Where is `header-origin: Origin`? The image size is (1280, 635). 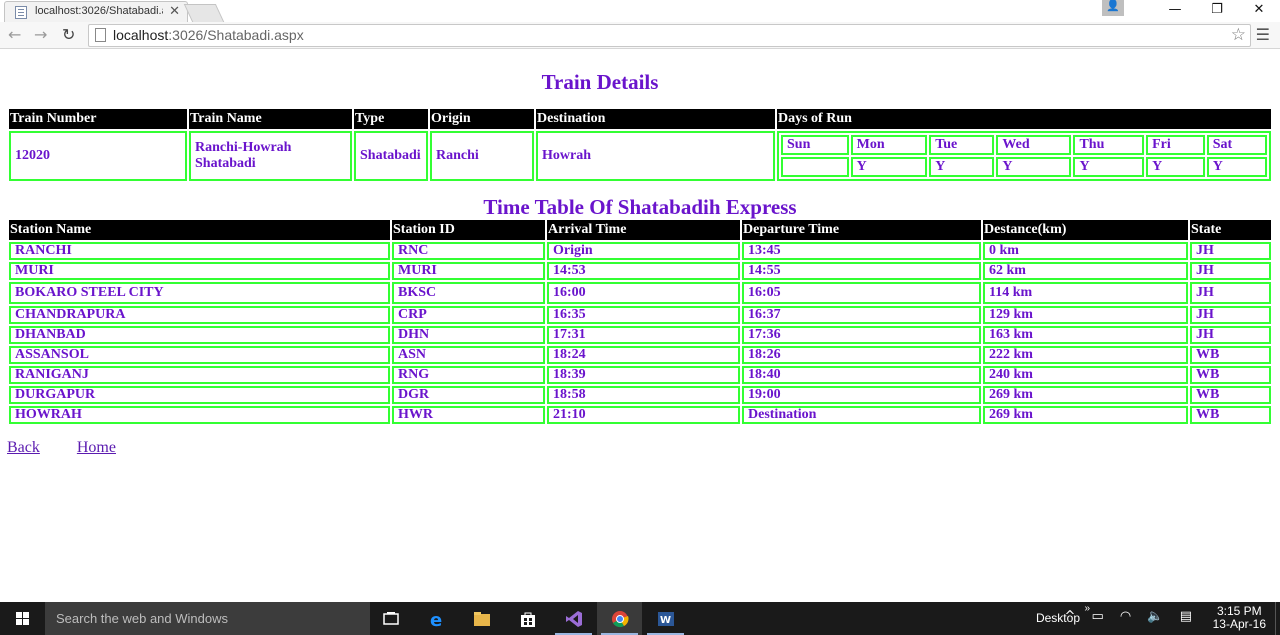
header-origin: Origin is located at coordinates (482, 119).